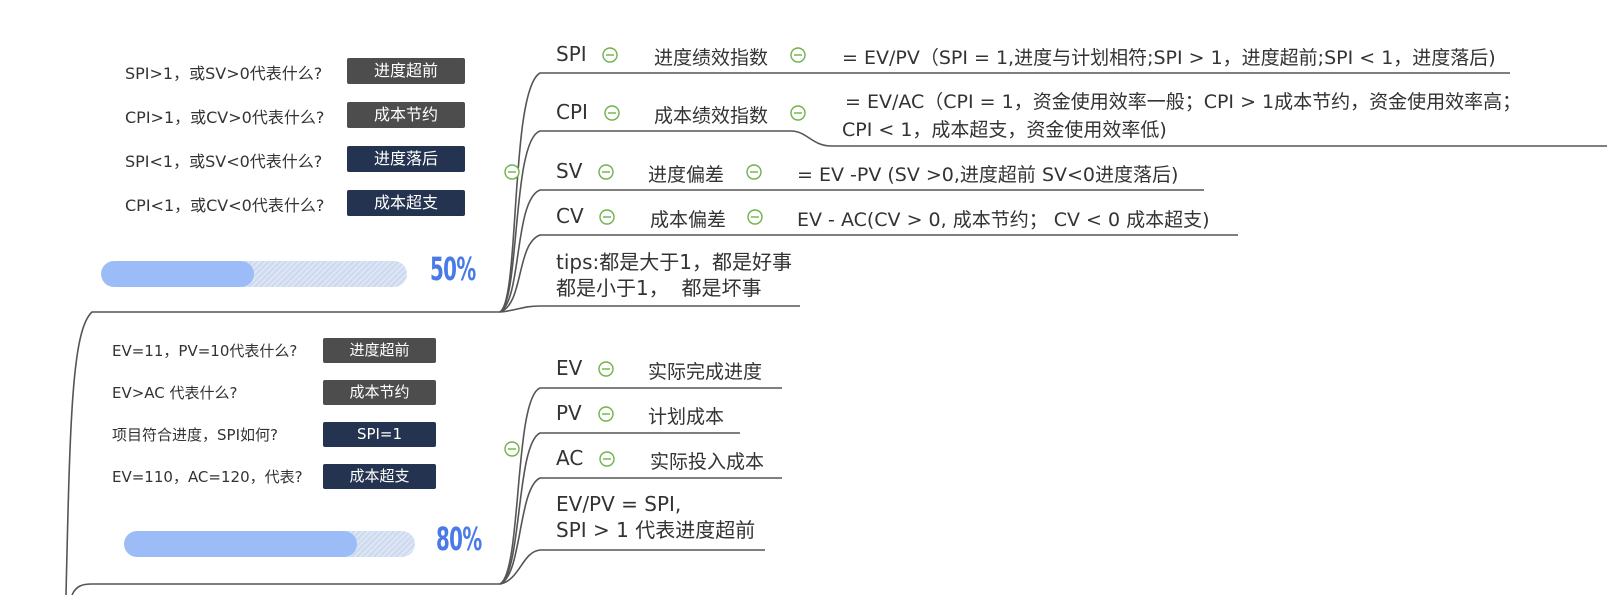 The width and height of the screenshot is (1614, 595). Describe the element at coordinates (688, 218) in the screenshot. I see `node-cv-name: 成本偏差` at that location.